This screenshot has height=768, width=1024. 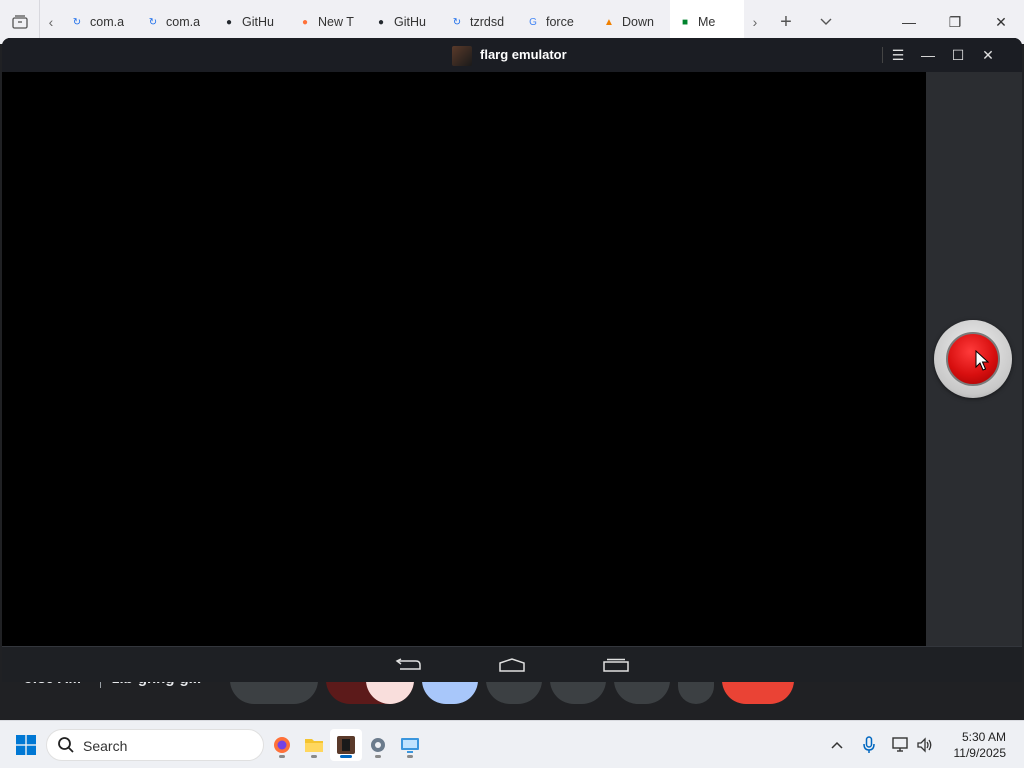 What do you see at coordinates (925, 745) in the screenshot?
I see `volume-icon` at bounding box center [925, 745].